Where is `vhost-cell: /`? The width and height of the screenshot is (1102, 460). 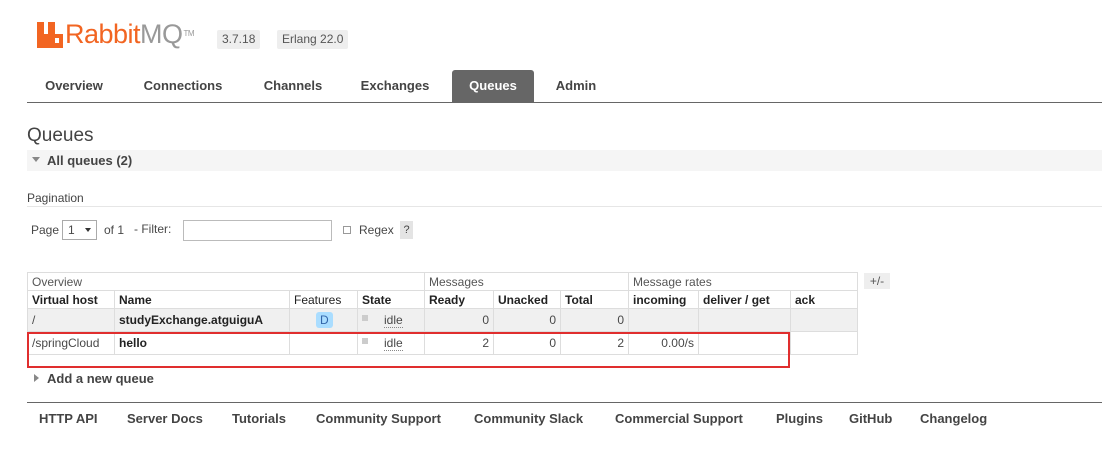 vhost-cell: / is located at coordinates (71, 320).